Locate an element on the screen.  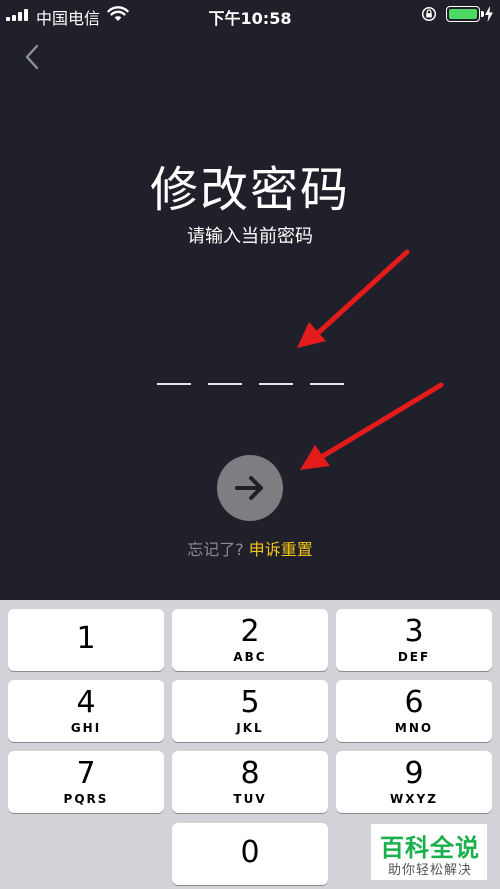
key-1-digit: 1 is located at coordinates (86, 638).